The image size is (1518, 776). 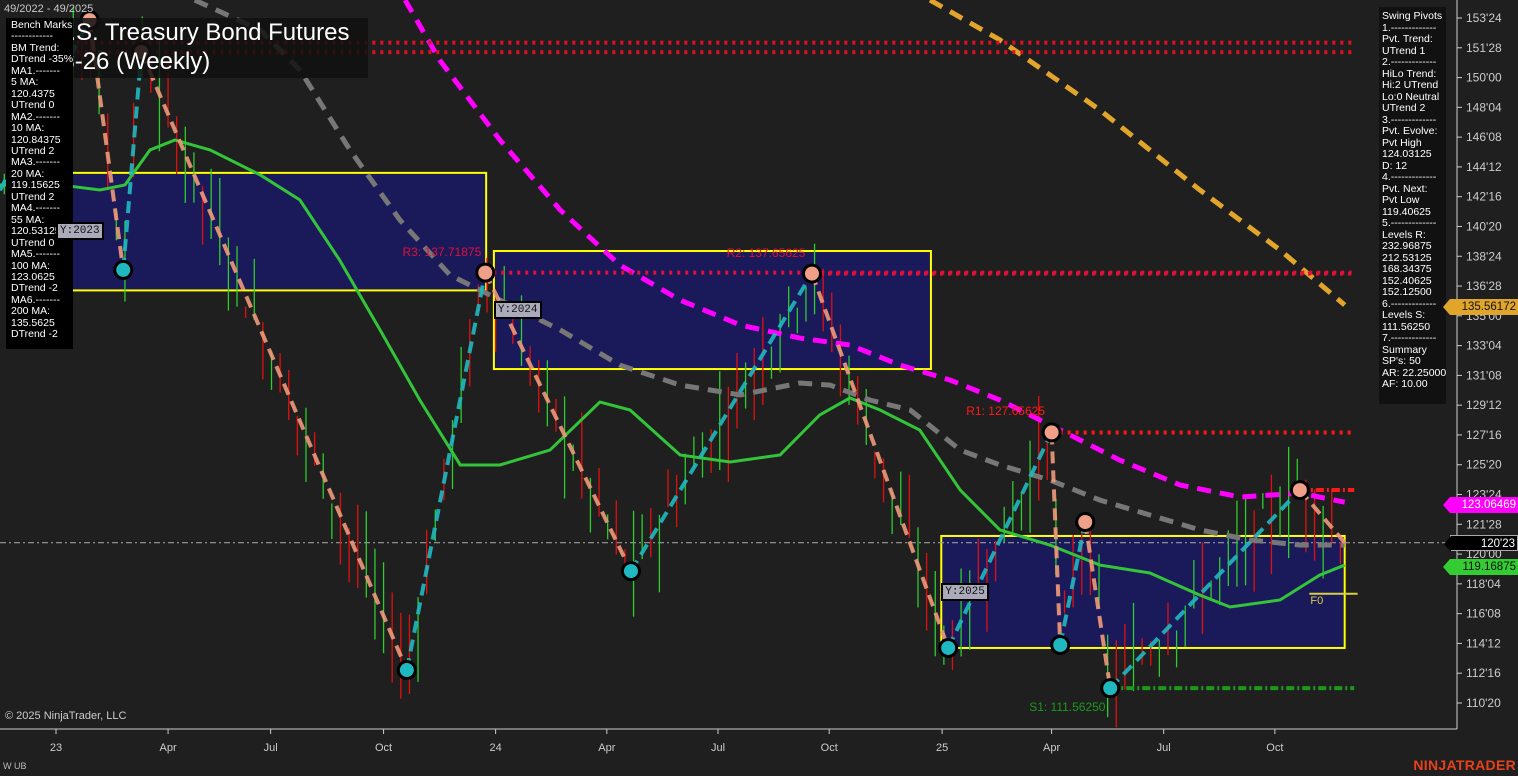 What do you see at coordinates (129, 61) in the screenshot?
I see `chart-title-line2: 03-26 (Weekly)` at bounding box center [129, 61].